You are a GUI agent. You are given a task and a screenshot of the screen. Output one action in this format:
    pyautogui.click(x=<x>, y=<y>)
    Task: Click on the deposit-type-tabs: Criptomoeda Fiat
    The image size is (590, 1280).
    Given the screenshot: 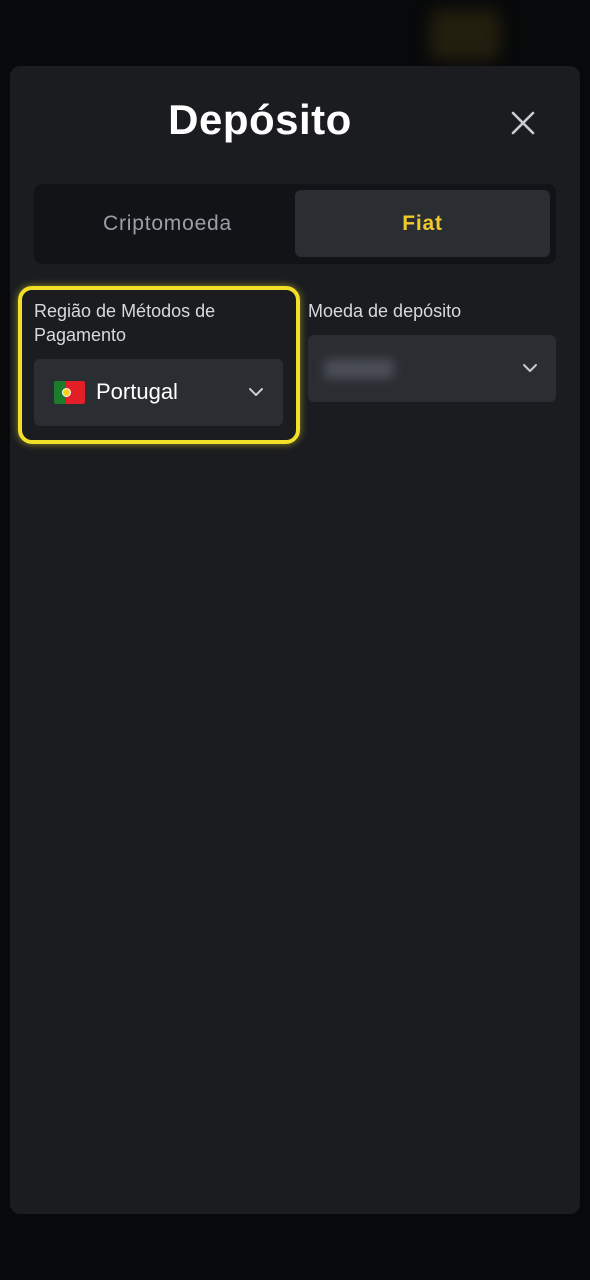 What is the action you would take?
    pyautogui.click(x=295, y=224)
    